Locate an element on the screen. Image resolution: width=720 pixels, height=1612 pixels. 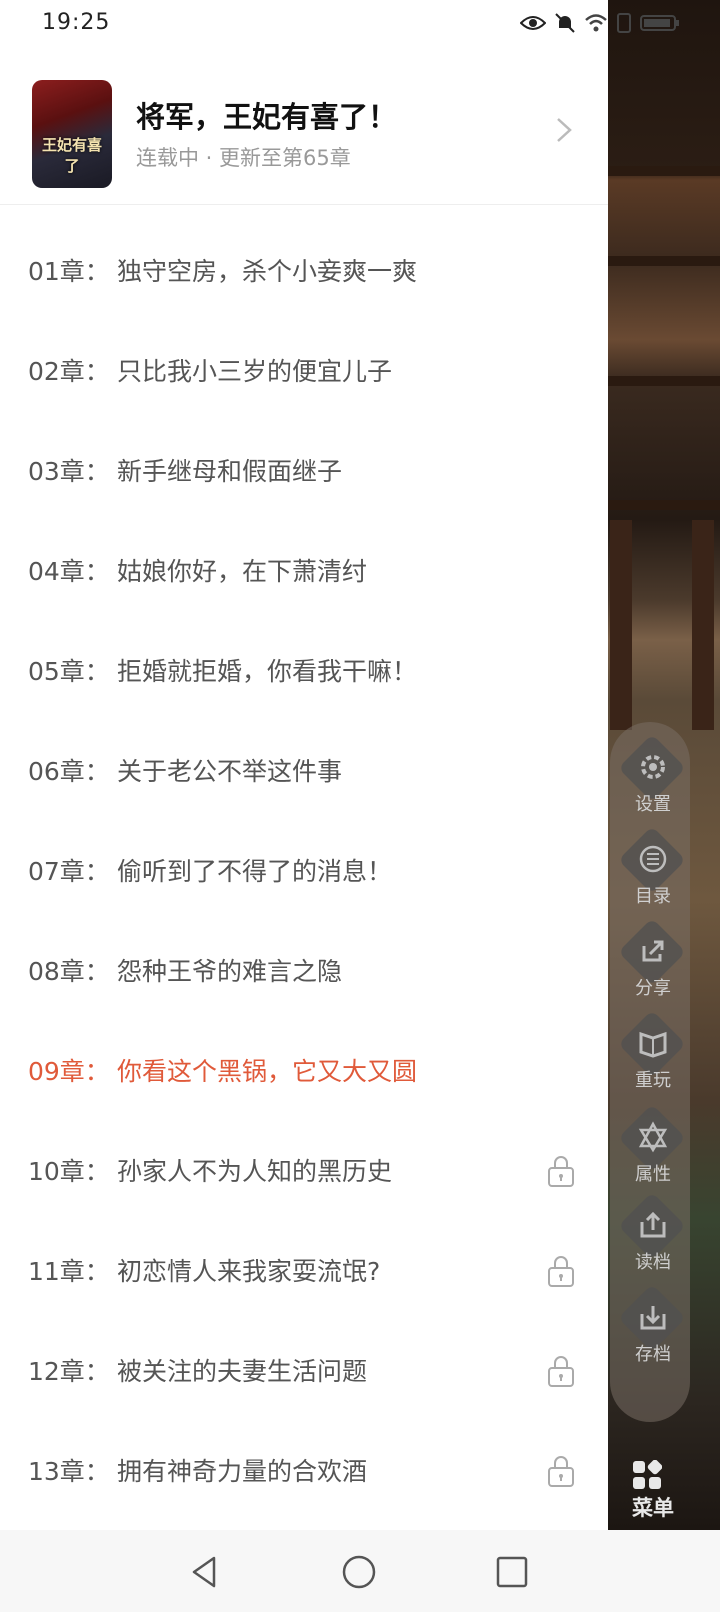
chapter-item: 05章： 拒婚就拒婚，你看我干嘛！ is located at coordinates (304, 672).